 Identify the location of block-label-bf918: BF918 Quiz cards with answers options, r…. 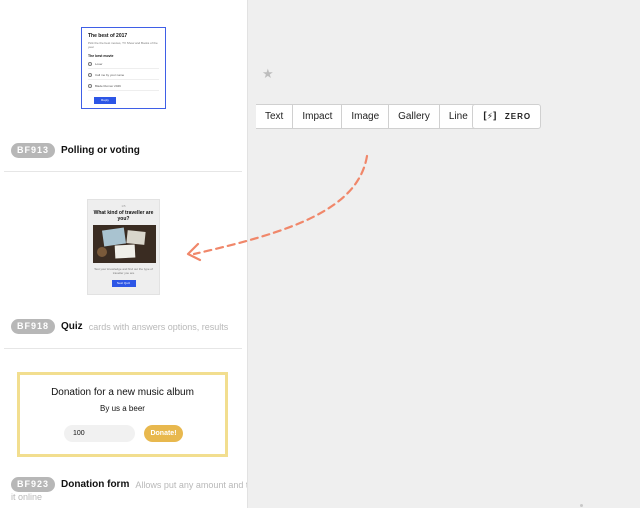
(119, 326).